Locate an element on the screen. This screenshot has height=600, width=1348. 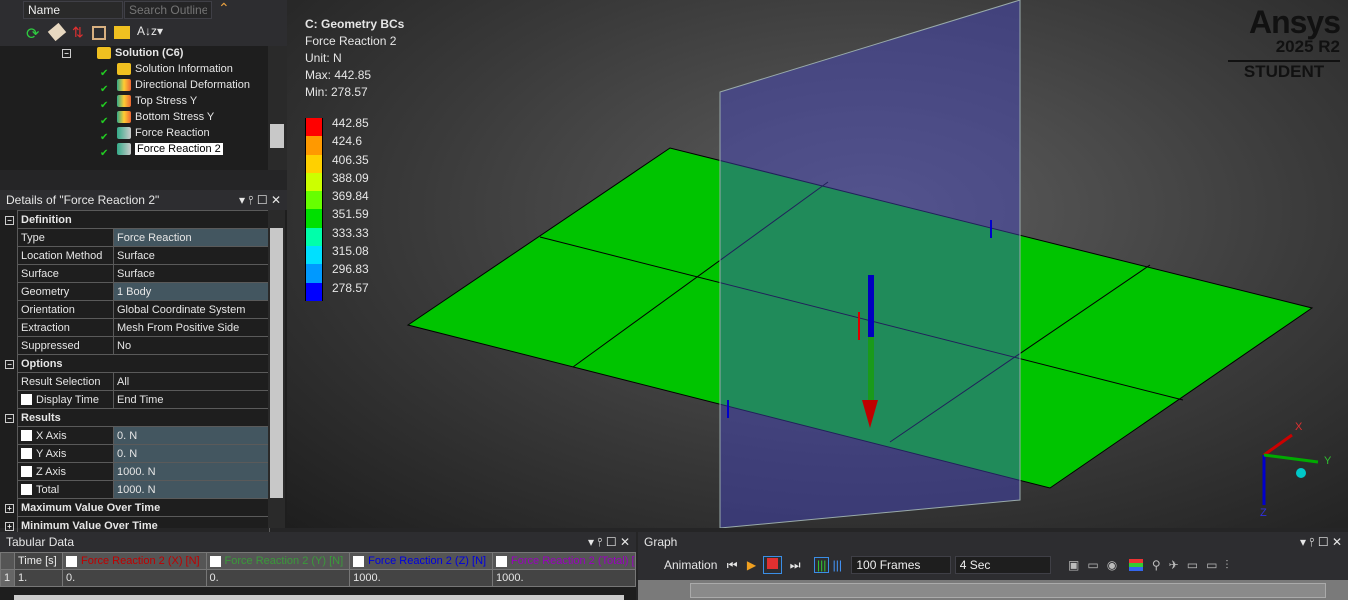
next-frame-icon: ⏭ is located at coordinates (795, 565).